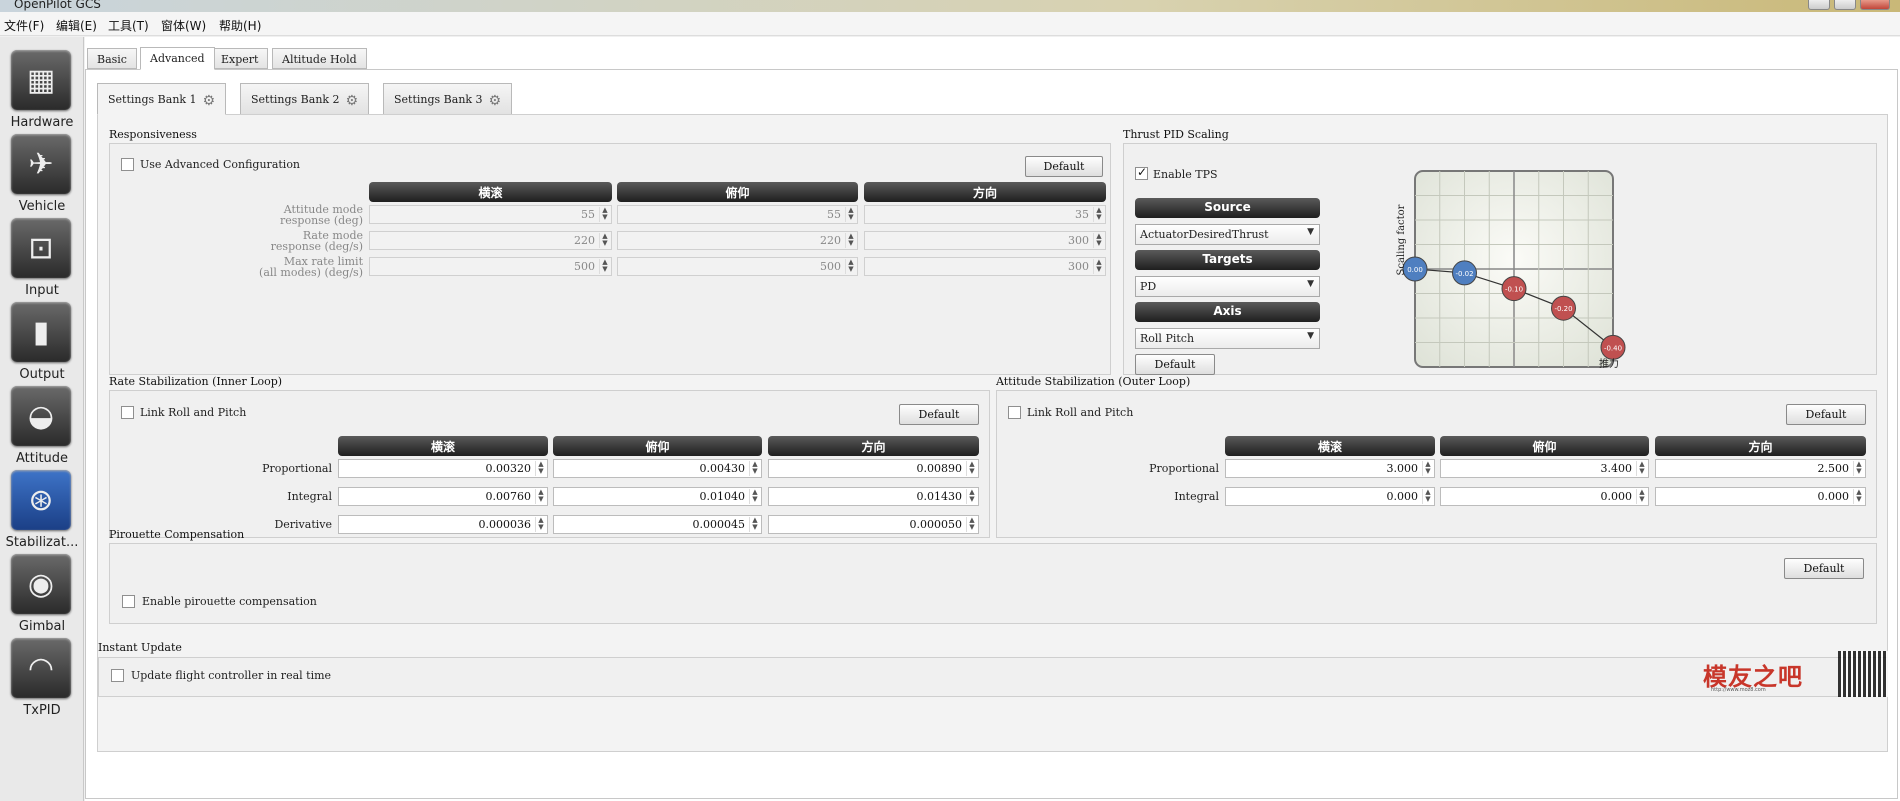  Describe the element at coordinates (490, 214) in the screenshot. I see `attitude-roll-spin: 55 ▲ ▼` at that location.